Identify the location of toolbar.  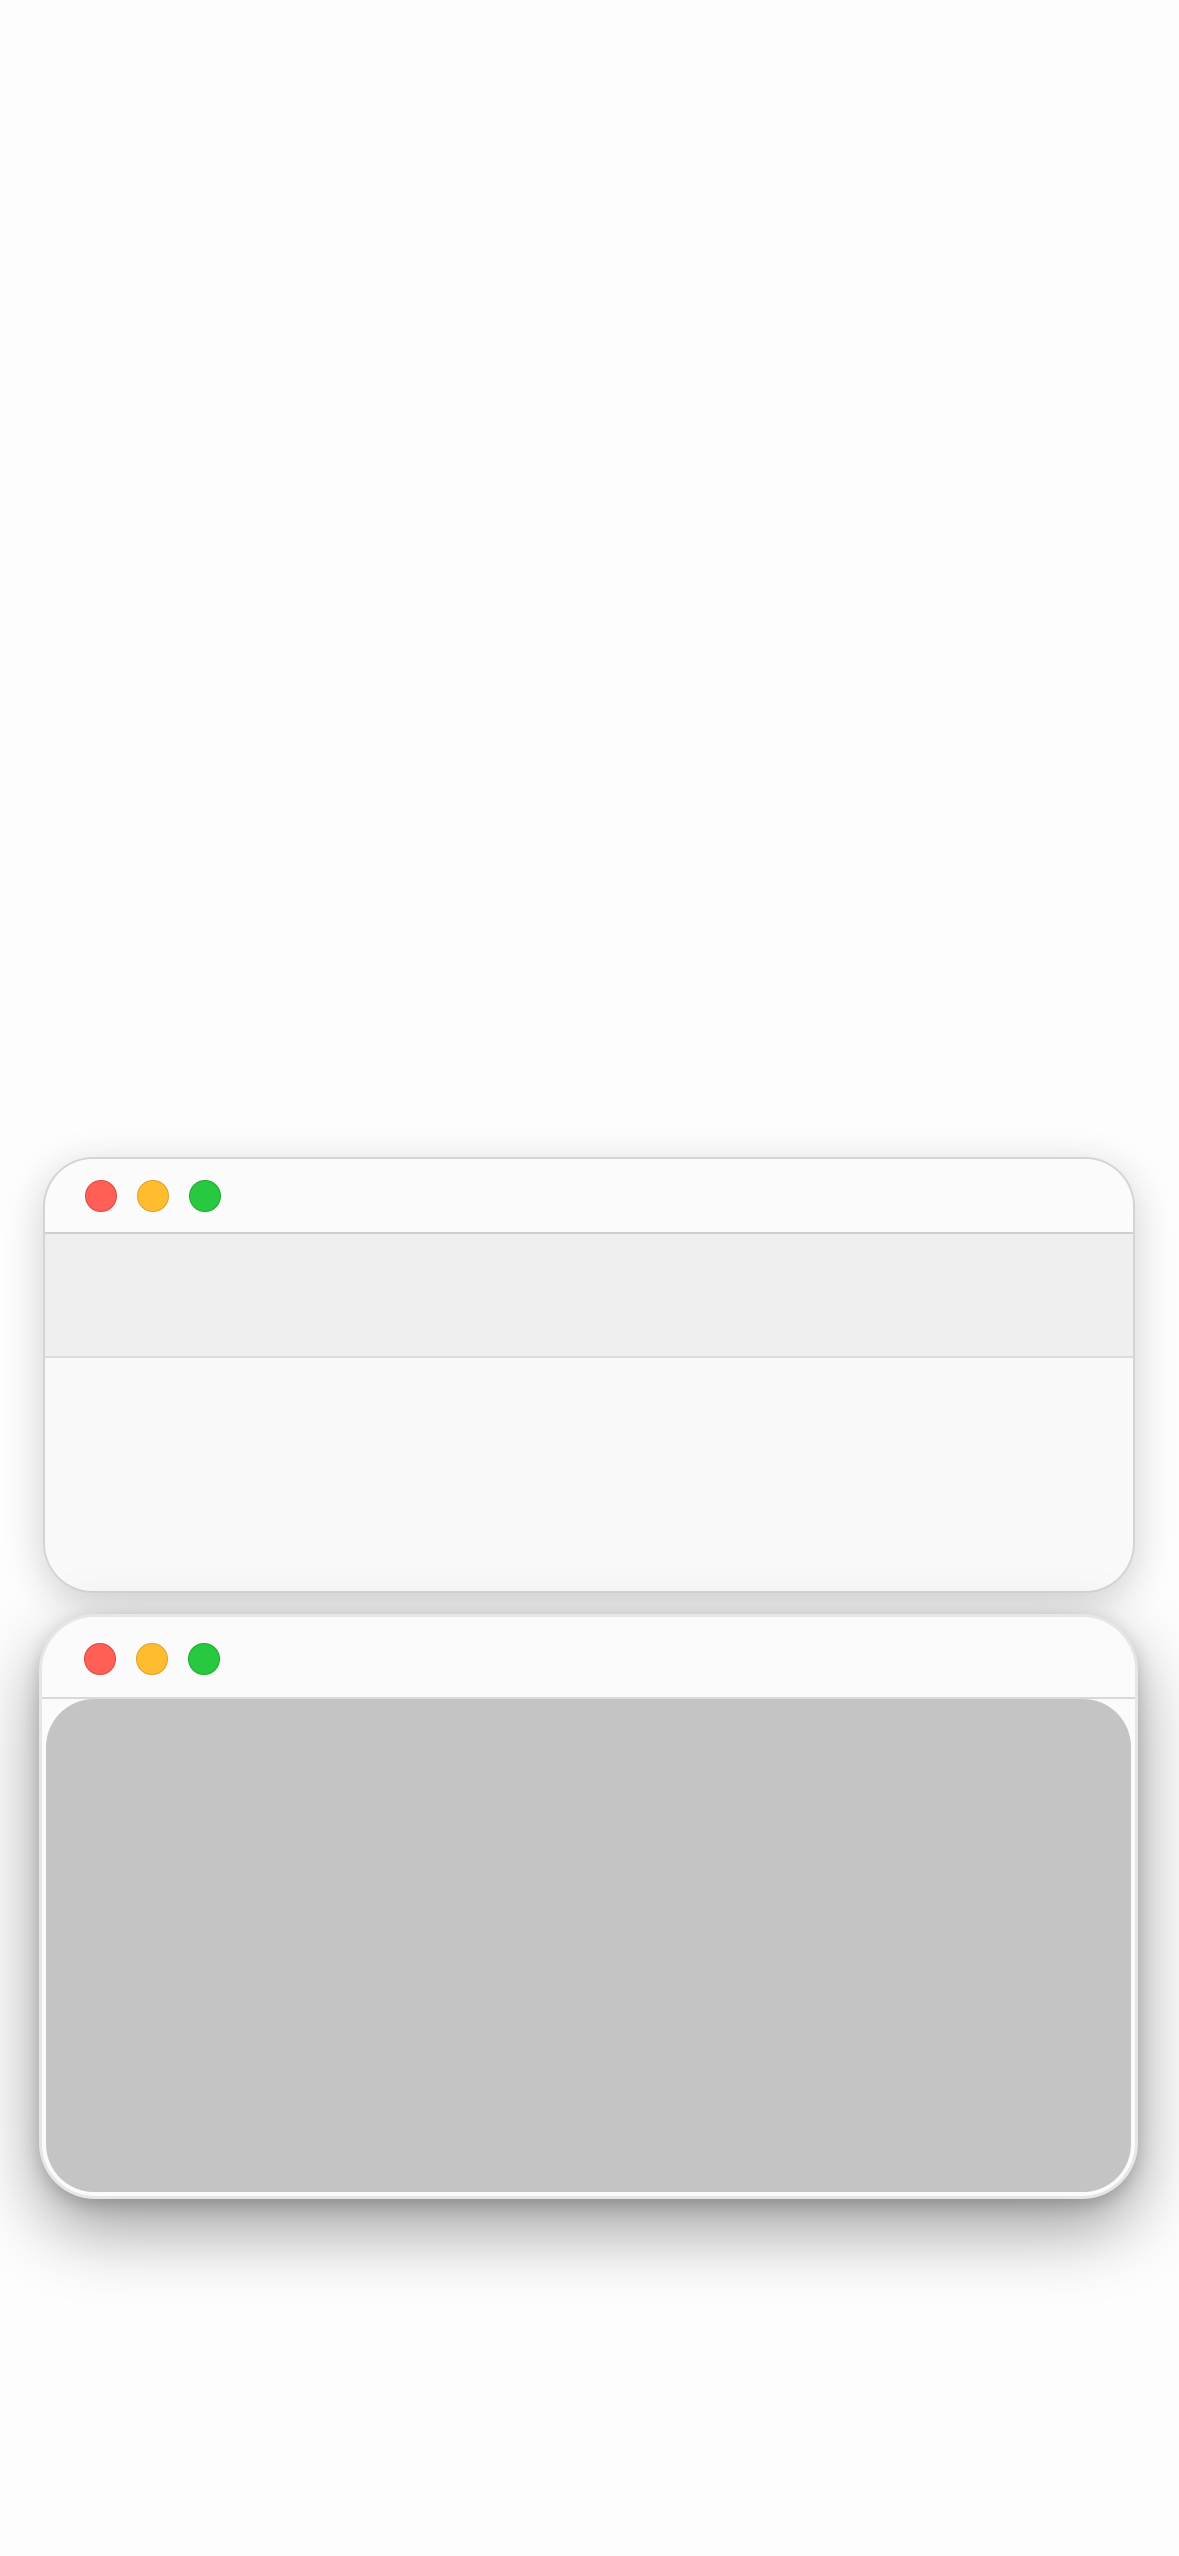
(589, 1296).